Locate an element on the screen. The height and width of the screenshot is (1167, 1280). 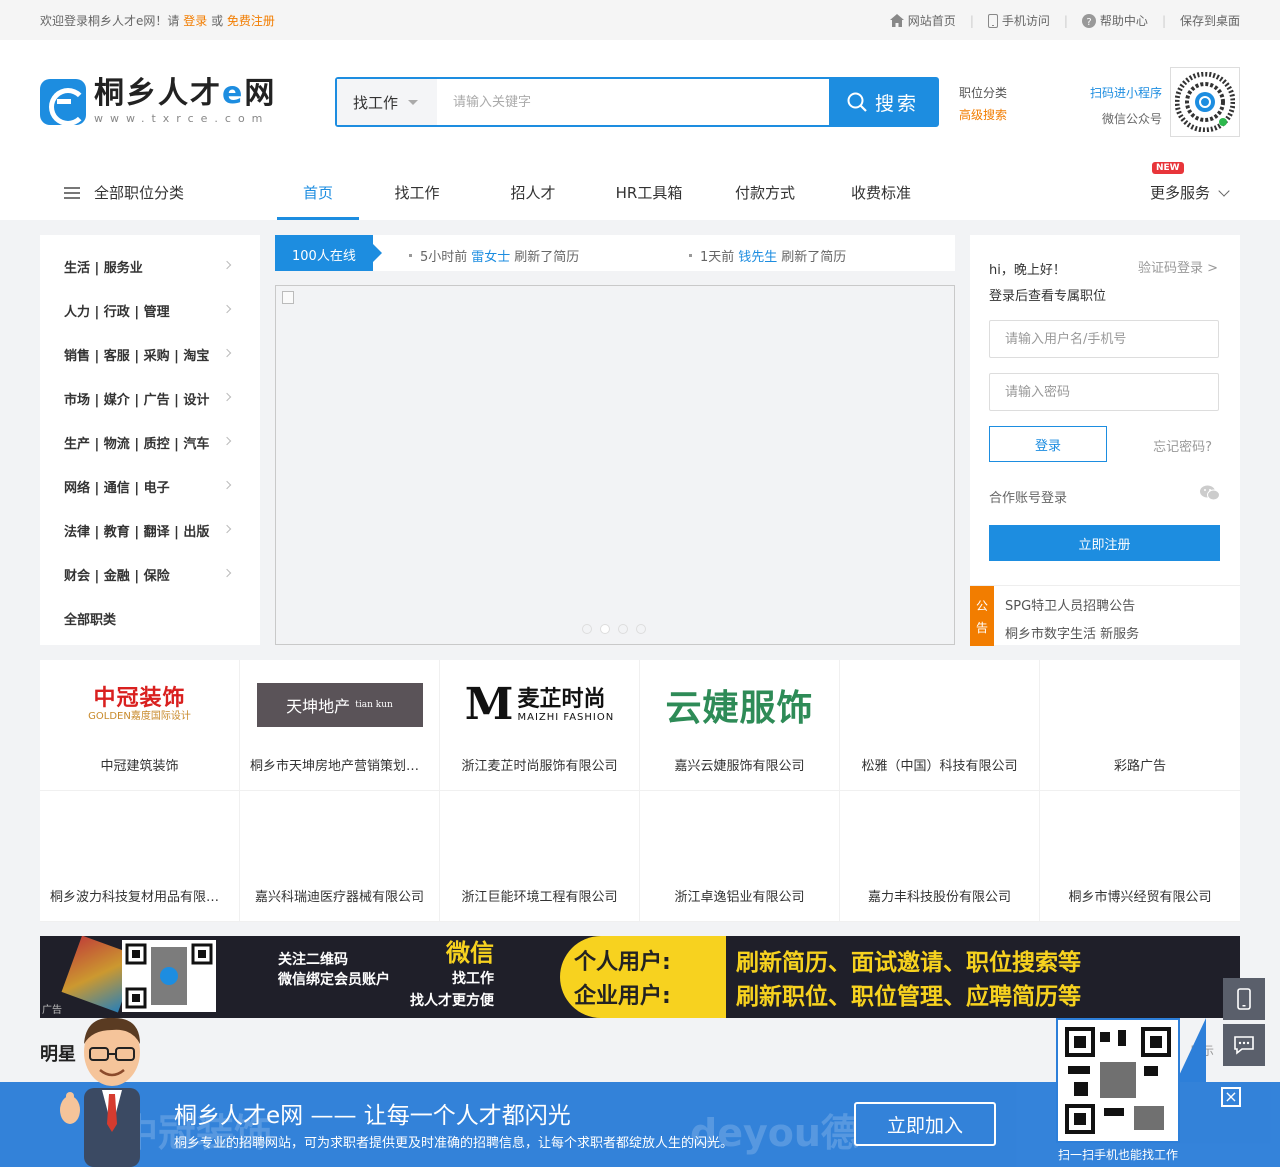
company-card: 彩路广告 is located at coordinates (1140, 725).